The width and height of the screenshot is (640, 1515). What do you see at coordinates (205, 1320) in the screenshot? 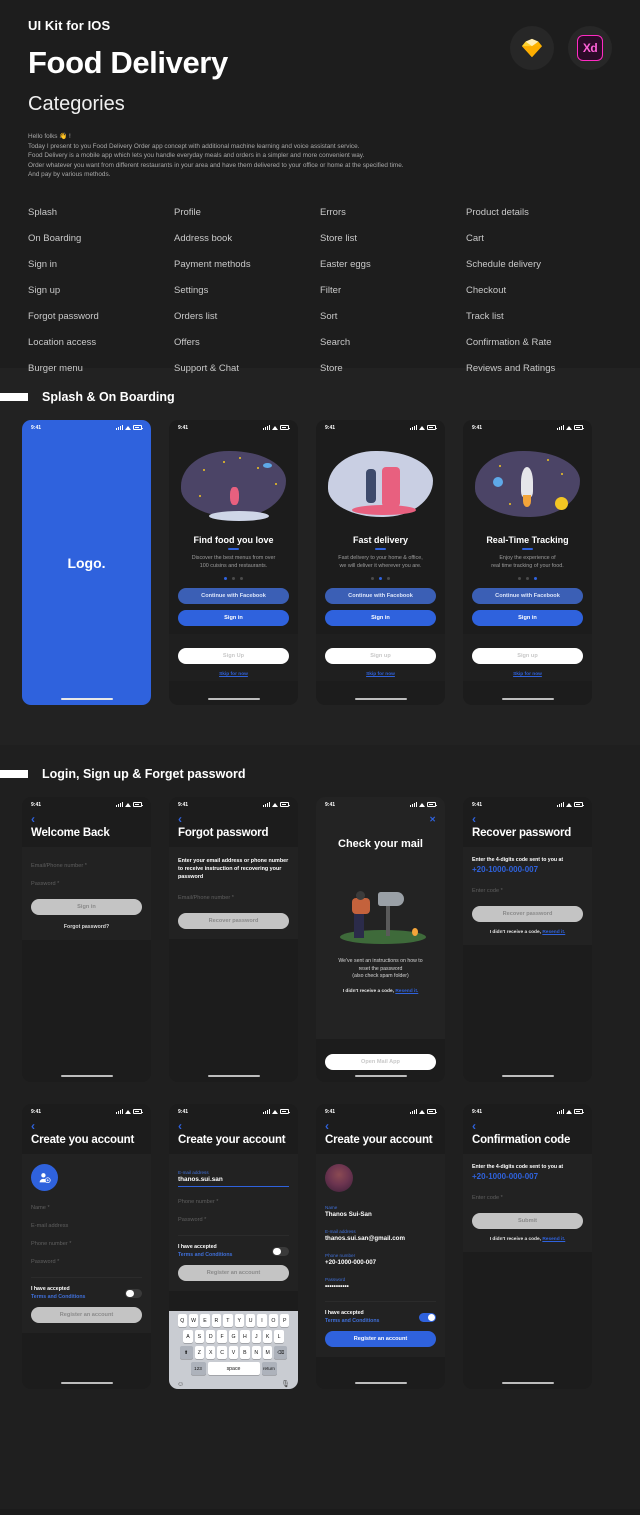
I see `key-e: E` at bounding box center [205, 1320].